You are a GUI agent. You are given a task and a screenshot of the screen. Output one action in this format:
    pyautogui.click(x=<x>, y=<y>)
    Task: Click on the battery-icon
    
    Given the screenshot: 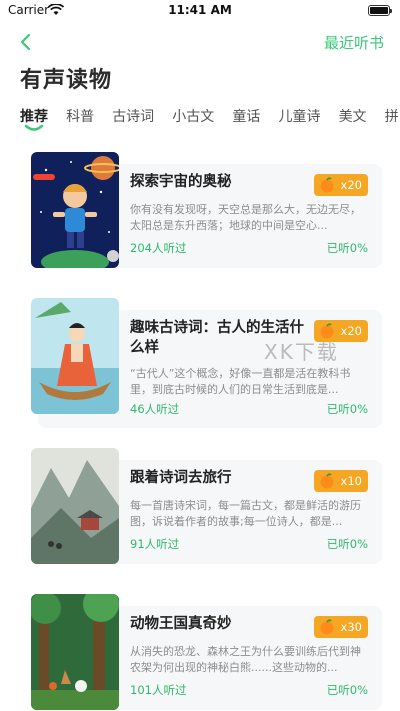 What is the action you would take?
    pyautogui.click(x=380, y=10)
    